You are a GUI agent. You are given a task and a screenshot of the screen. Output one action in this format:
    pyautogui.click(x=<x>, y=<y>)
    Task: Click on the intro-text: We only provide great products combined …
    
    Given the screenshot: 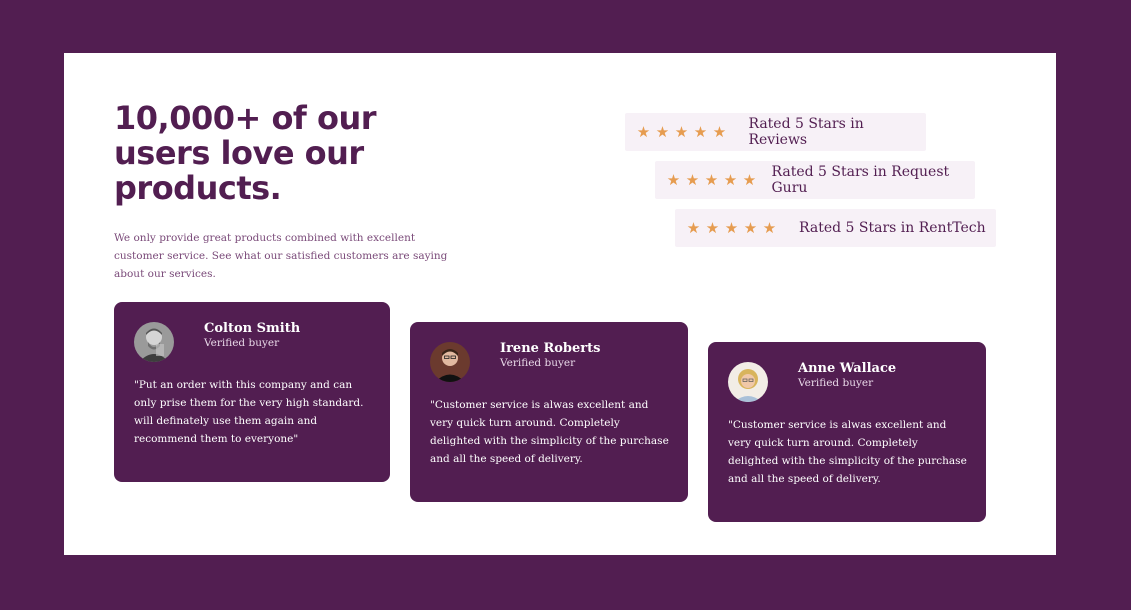 What is the action you would take?
    pyautogui.click(x=281, y=256)
    